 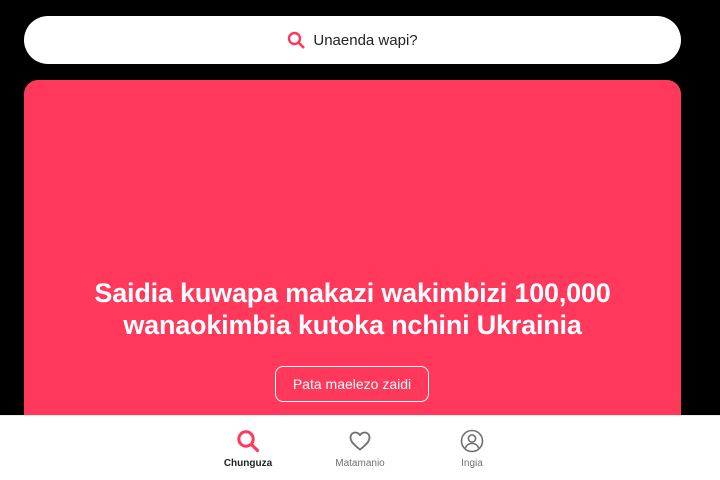 I want to click on learn-more-button: Pata maelezo zaidi, so click(x=352, y=384).